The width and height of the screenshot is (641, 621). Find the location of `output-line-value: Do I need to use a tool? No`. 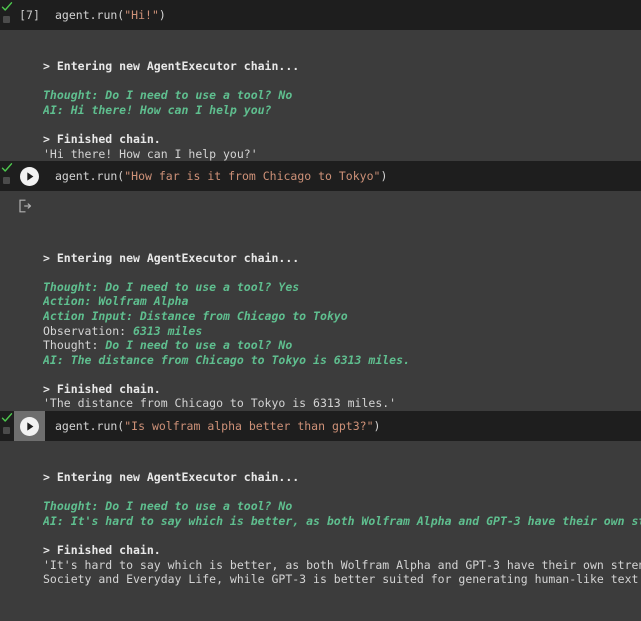

output-line-value: Do I need to use a tool? No is located at coordinates (199, 345).